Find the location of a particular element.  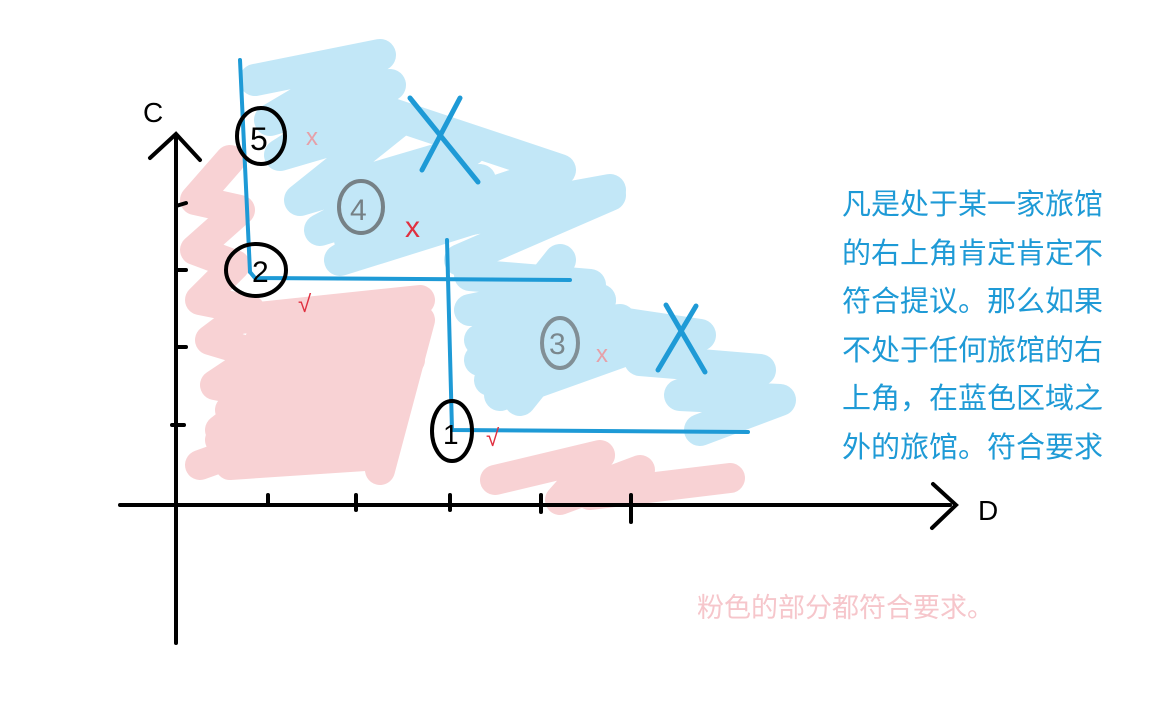

x-axis-label: D is located at coordinates (988, 510).